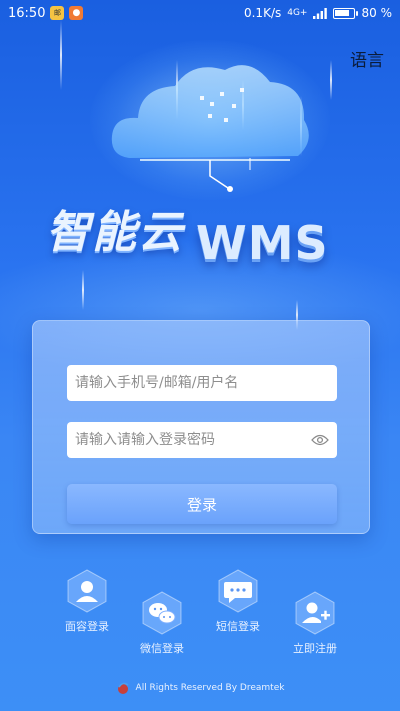 The width and height of the screenshot is (400, 711). I want to click on status-bar: 16:50 邮 ● 0.1K/s 4G+ 80 %, so click(200, 13).